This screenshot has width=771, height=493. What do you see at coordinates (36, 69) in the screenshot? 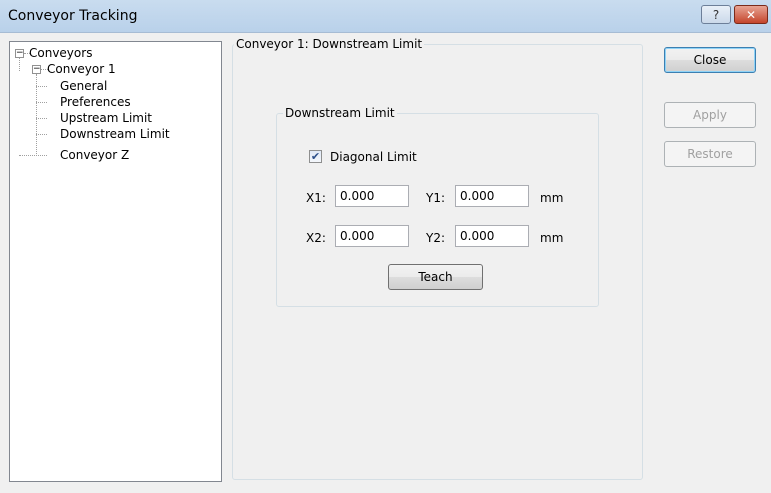
I see `collapse-conveyor-1-icon: −` at bounding box center [36, 69].